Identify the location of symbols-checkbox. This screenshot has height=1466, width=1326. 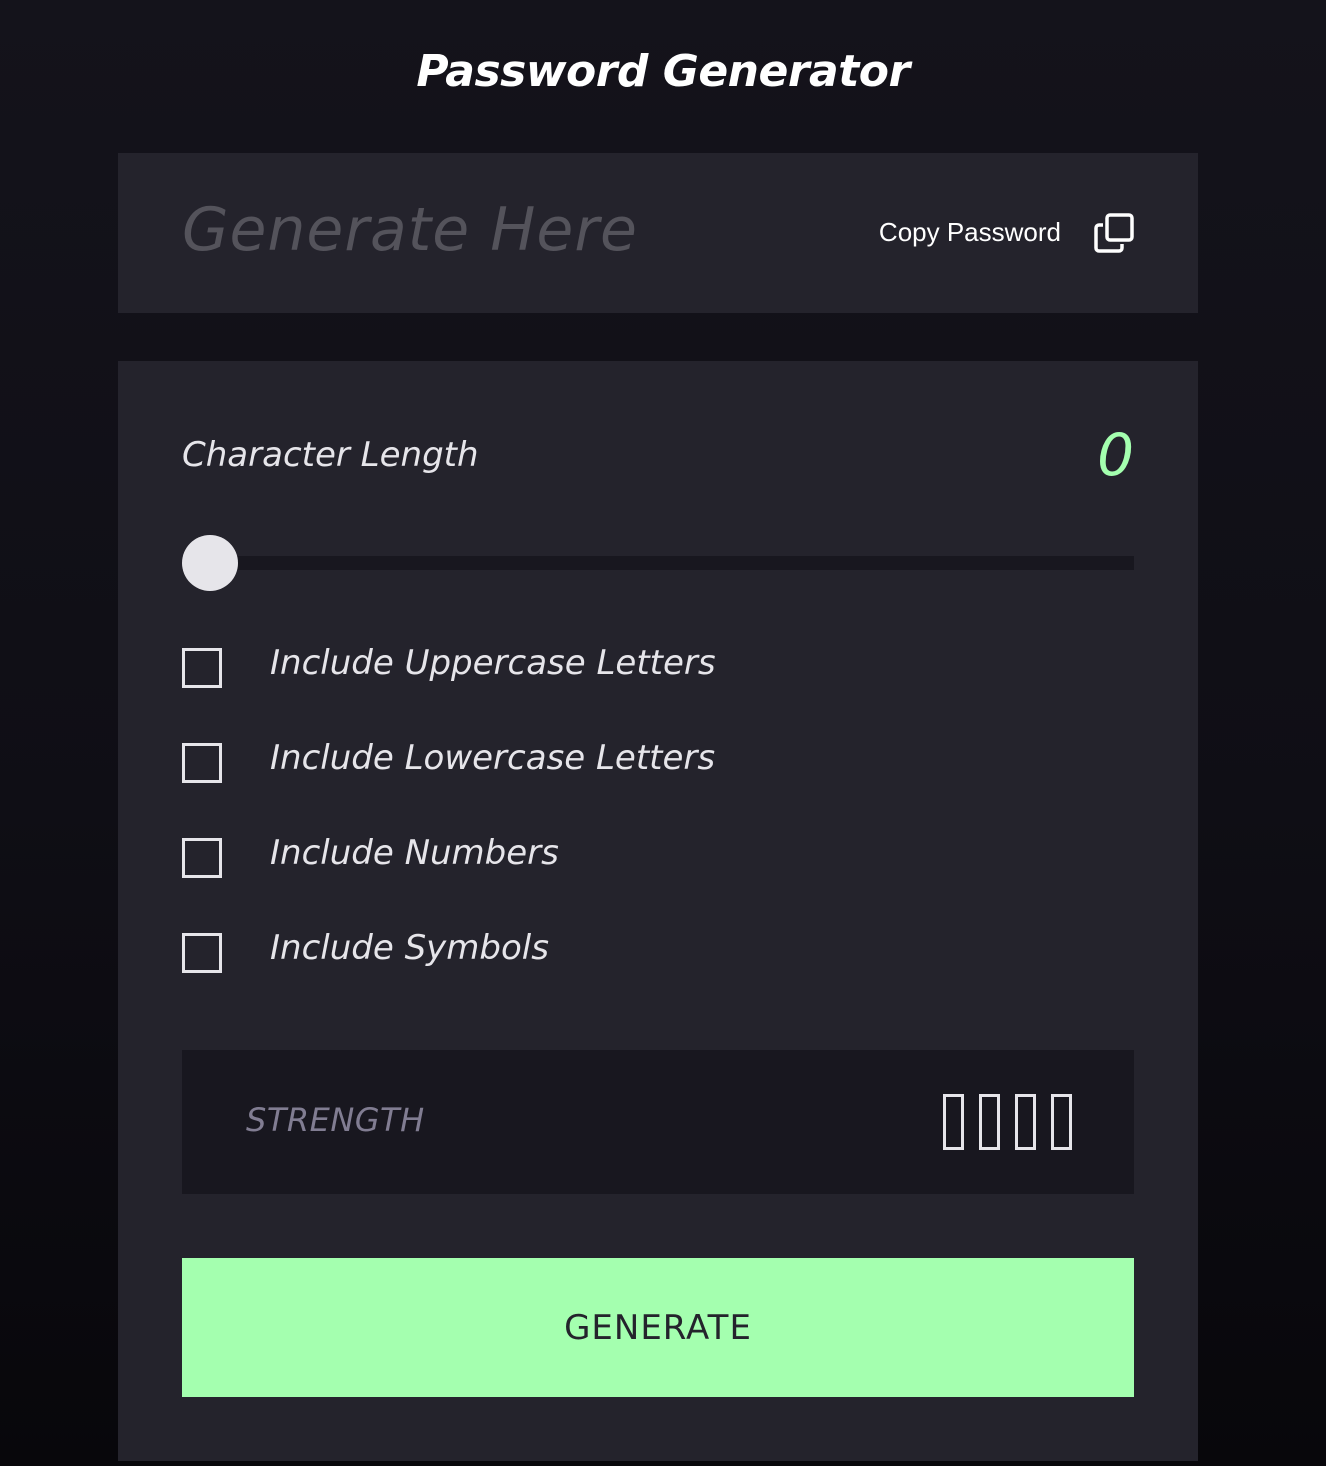
(202, 953).